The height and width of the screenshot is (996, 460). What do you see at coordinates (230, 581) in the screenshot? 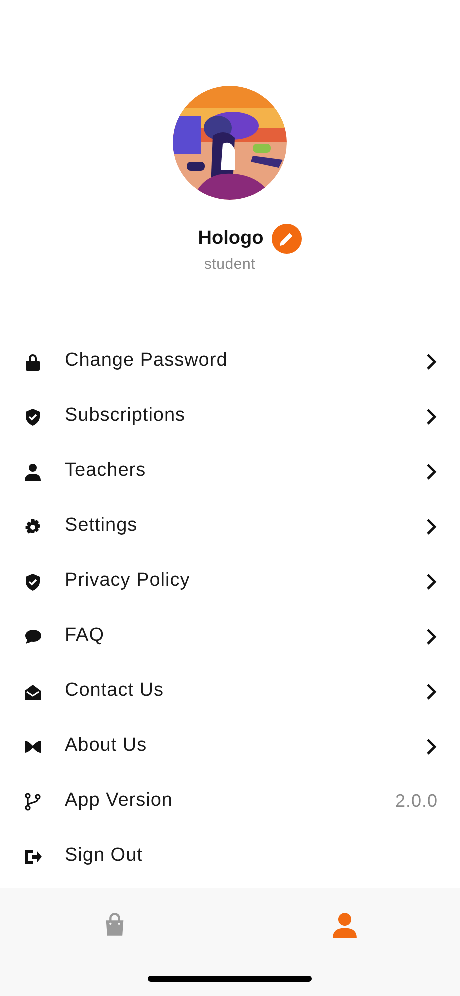
I see `menu-item: Privacy Policy` at bounding box center [230, 581].